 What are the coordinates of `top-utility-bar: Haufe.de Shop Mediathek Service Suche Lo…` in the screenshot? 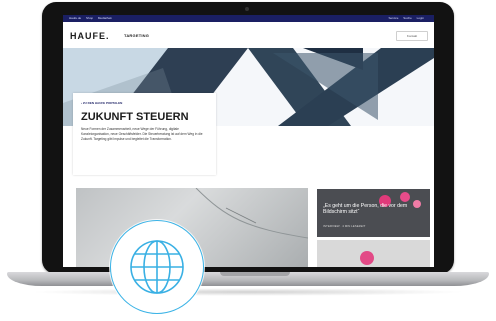 It's located at (248, 18).